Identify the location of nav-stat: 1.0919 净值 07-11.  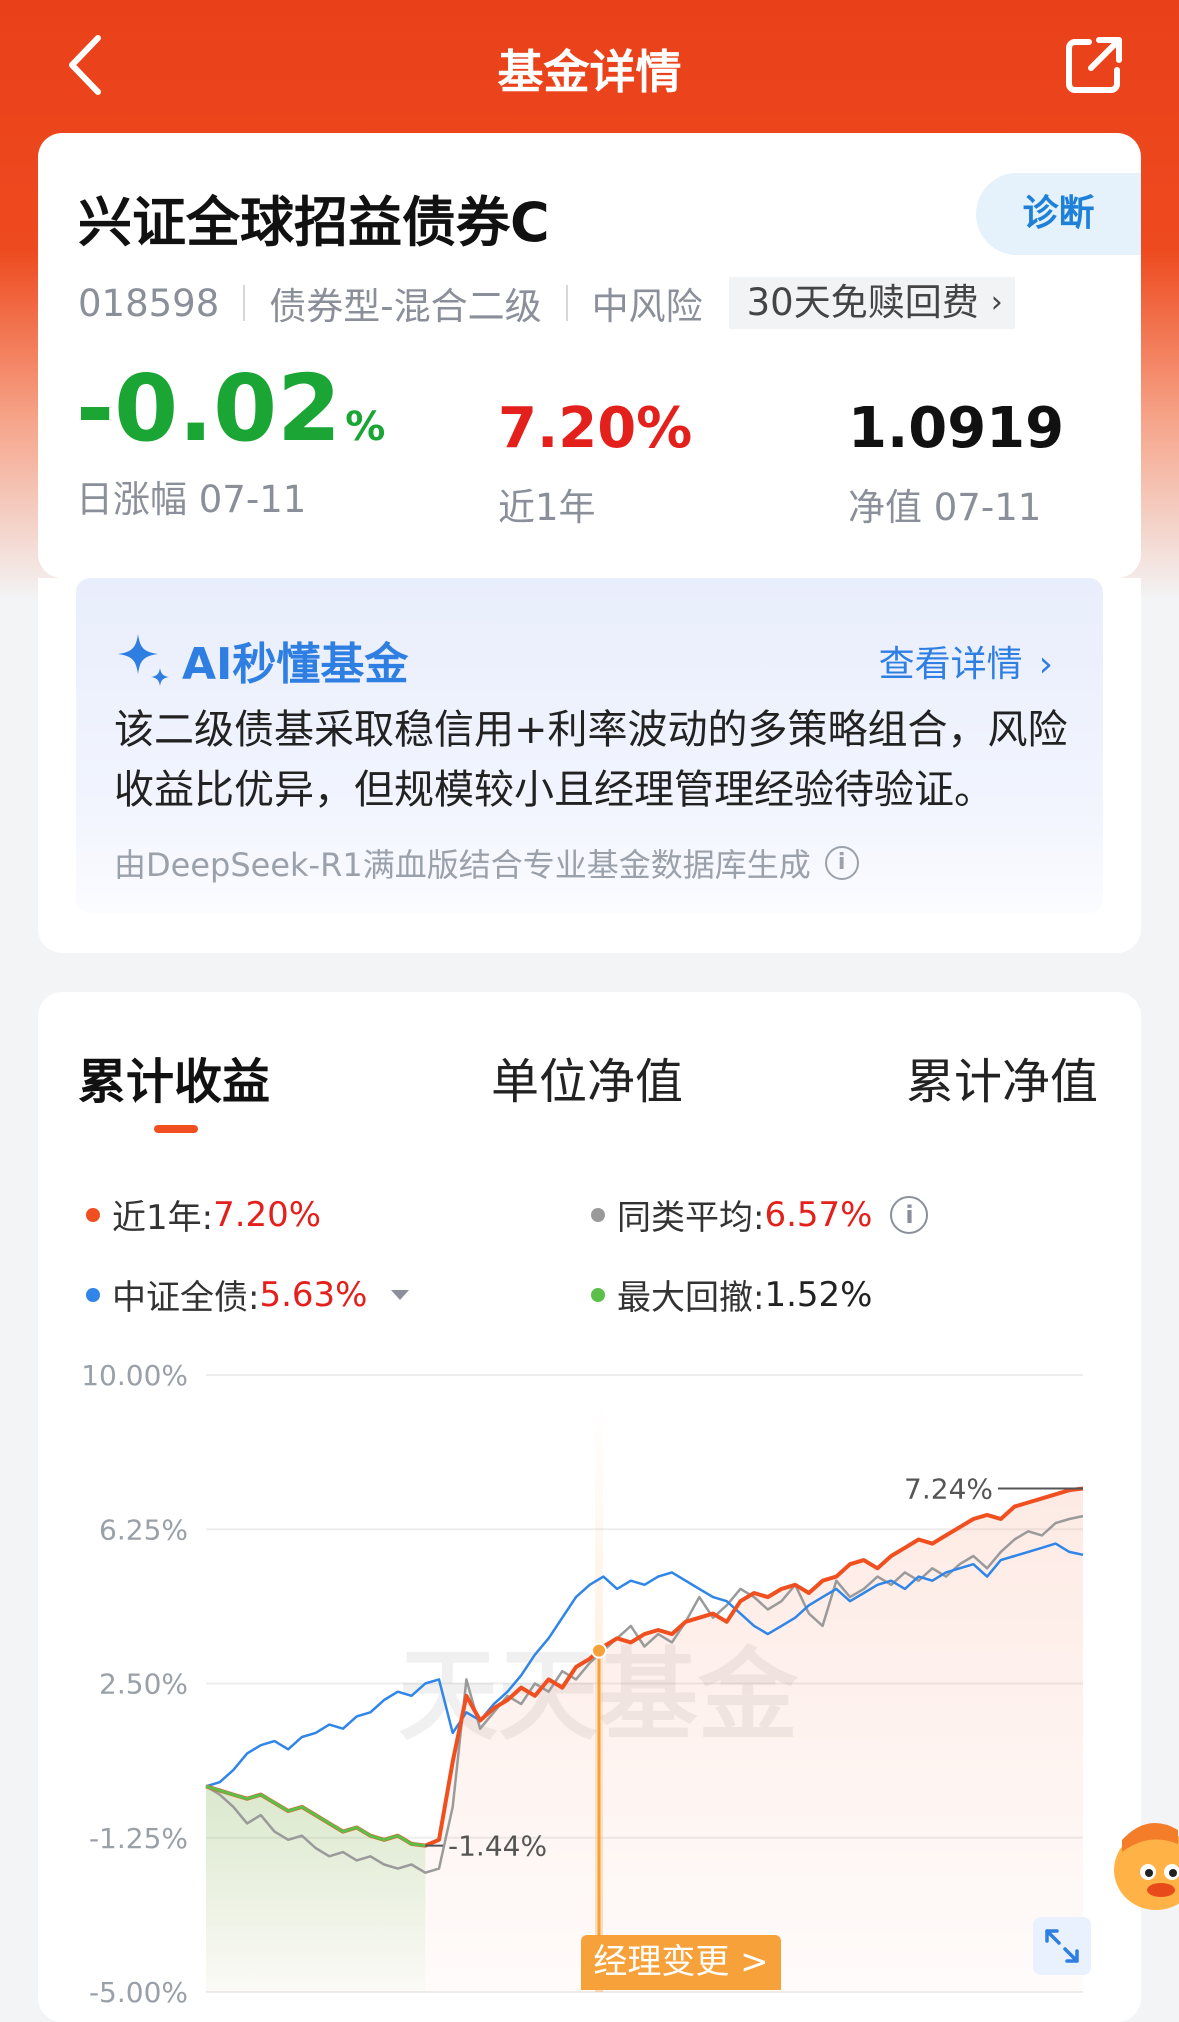
(956, 466).